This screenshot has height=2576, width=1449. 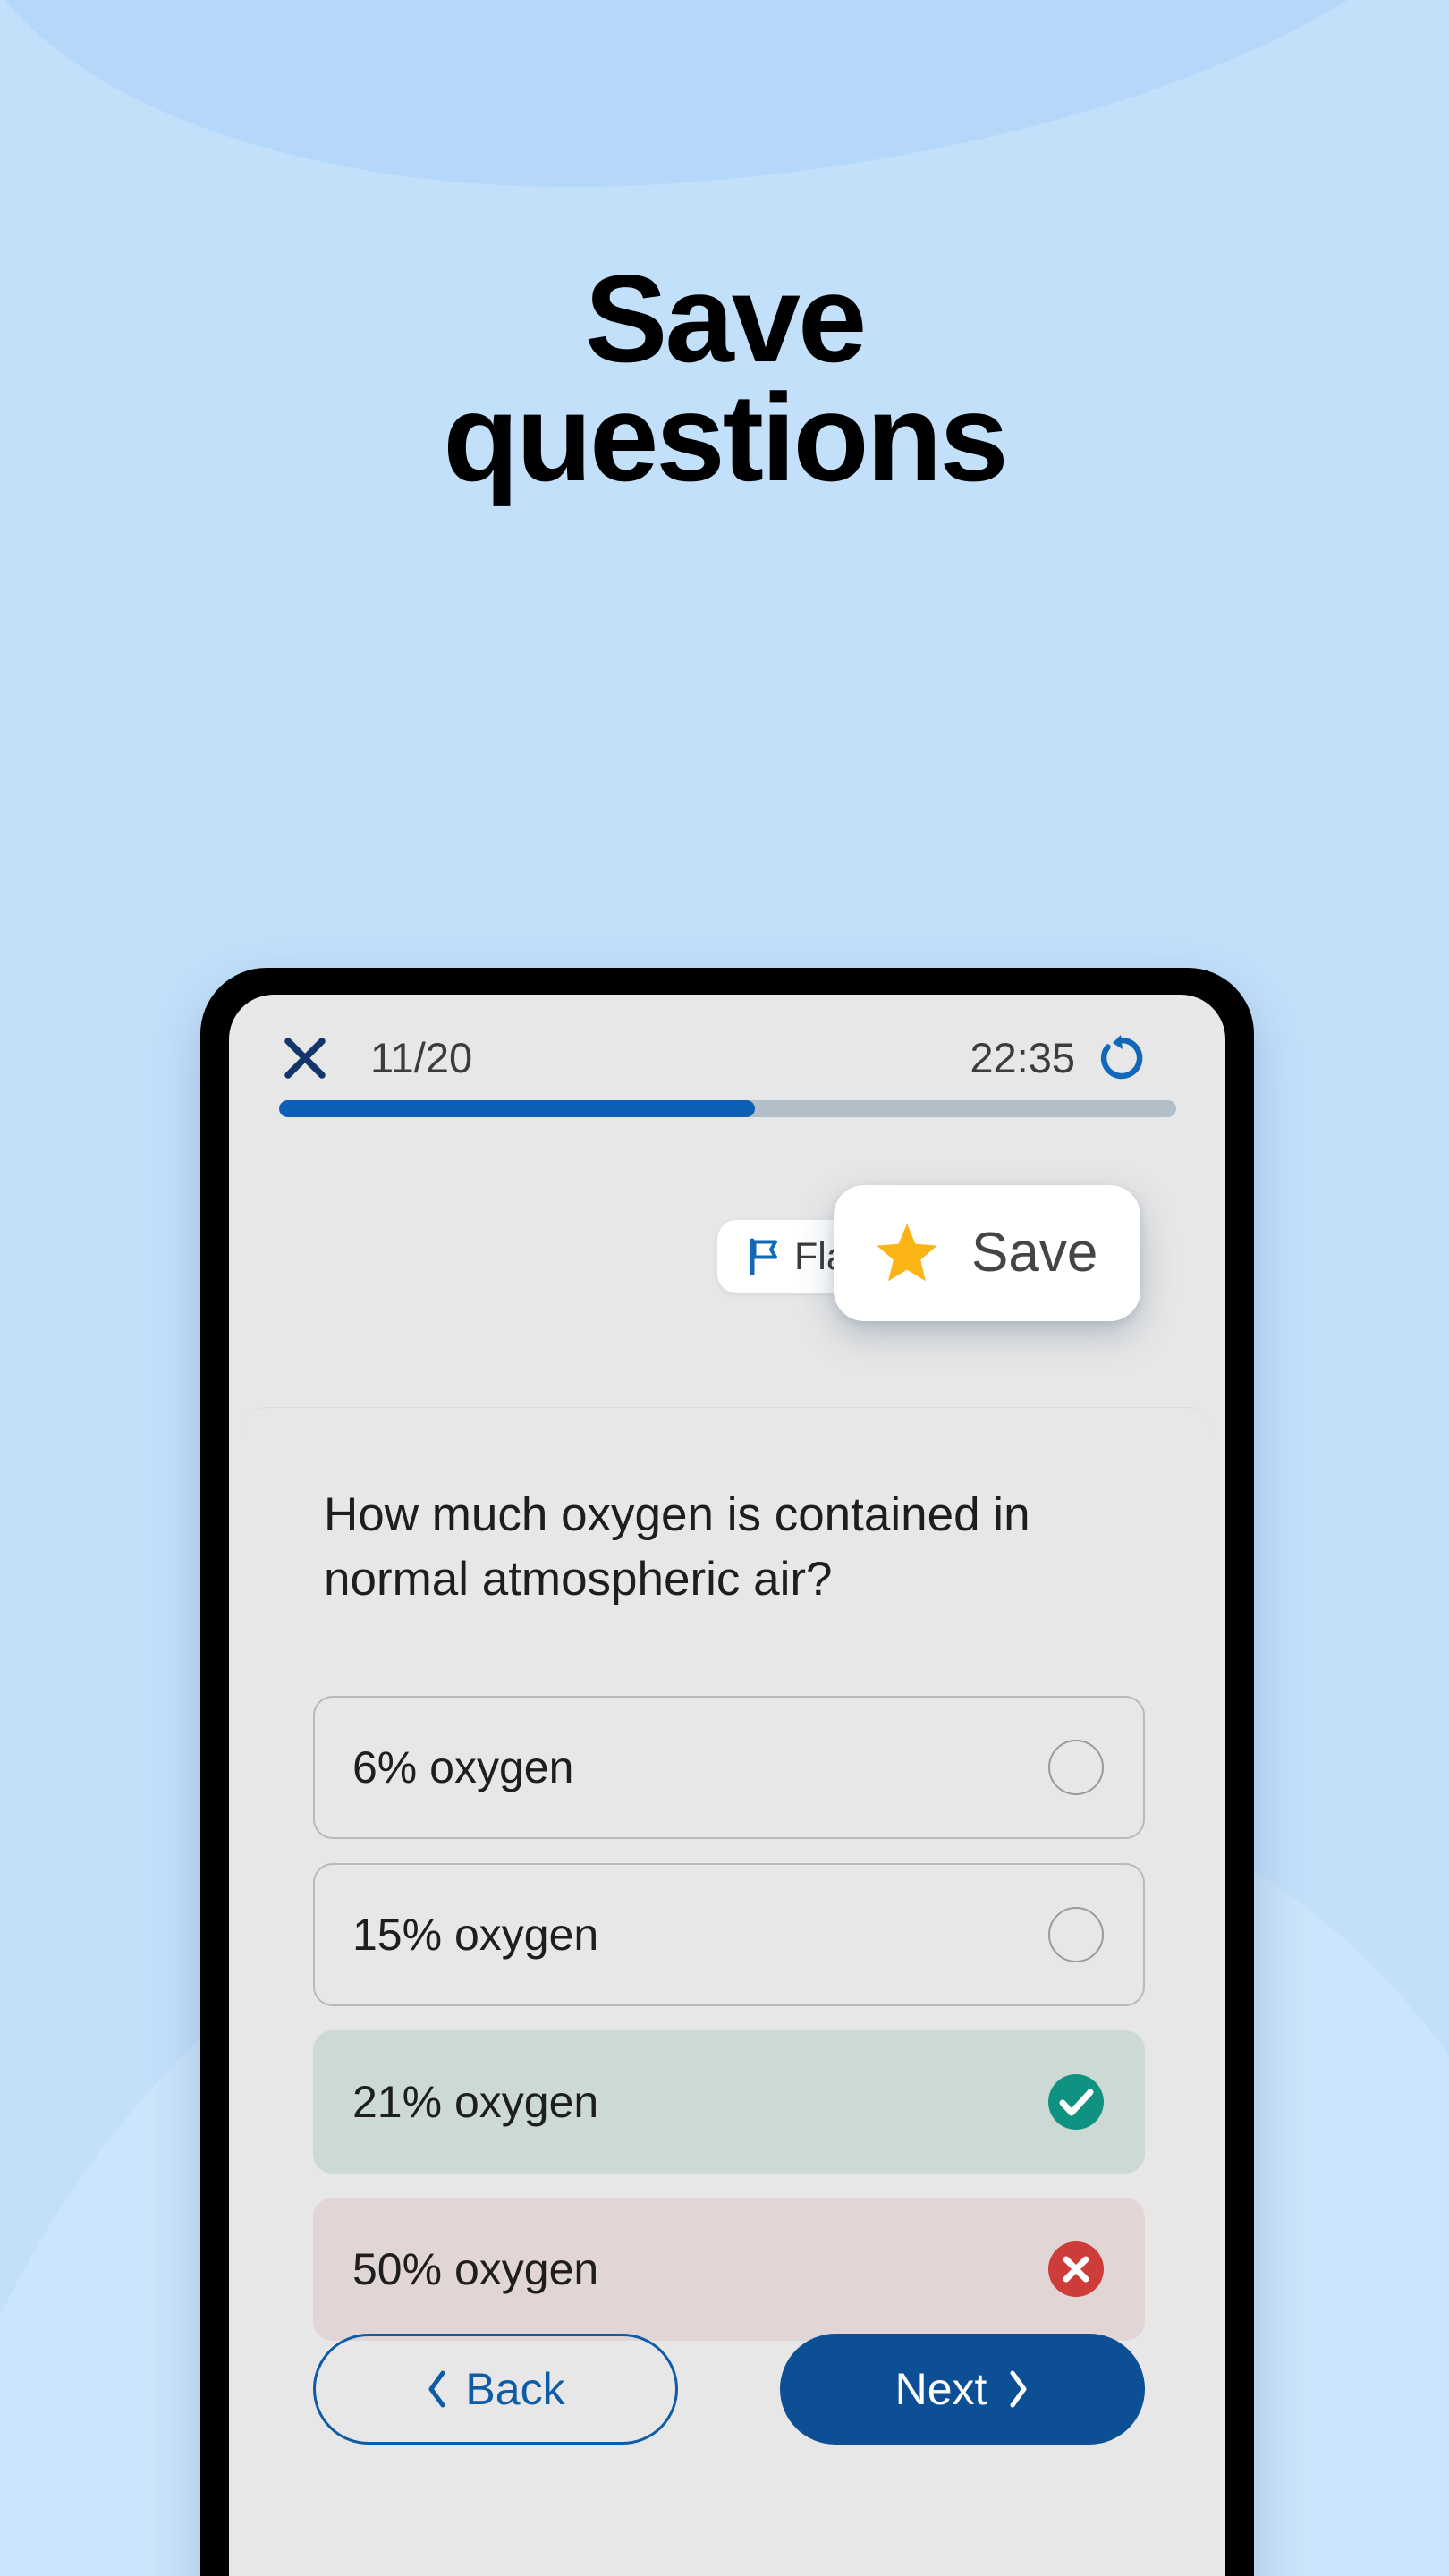 What do you see at coordinates (463, 1767) in the screenshot?
I see `answer-option-label: 6% oxygen` at bounding box center [463, 1767].